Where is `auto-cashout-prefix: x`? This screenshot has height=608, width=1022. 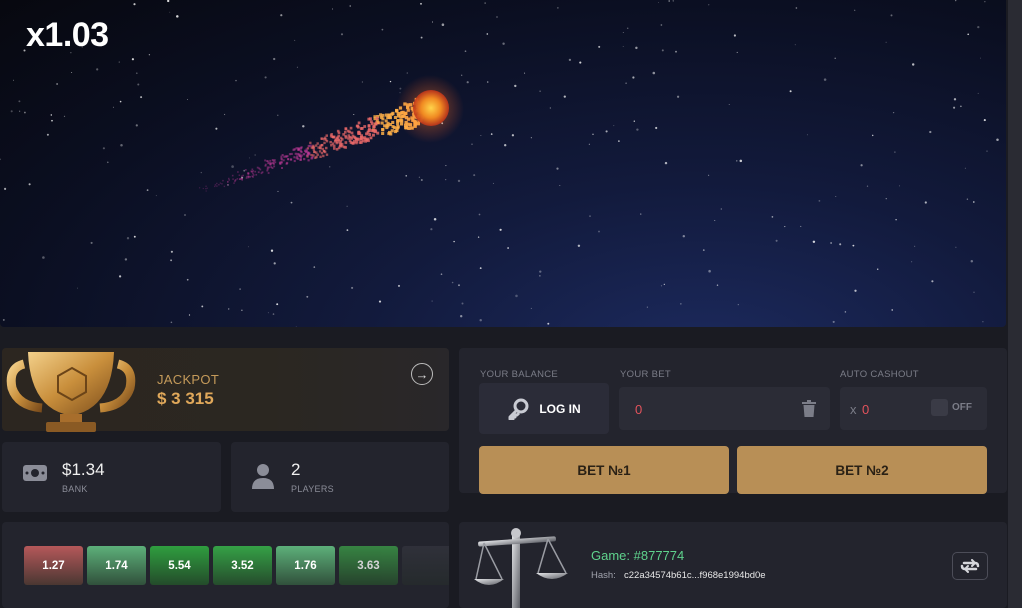
auto-cashout-prefix: x is located at coordinates (853, 409).